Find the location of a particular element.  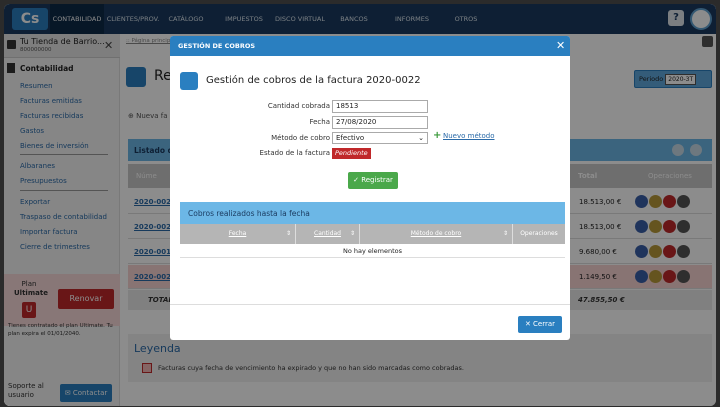

plus-icon: + is located at coordinates (437, 135).